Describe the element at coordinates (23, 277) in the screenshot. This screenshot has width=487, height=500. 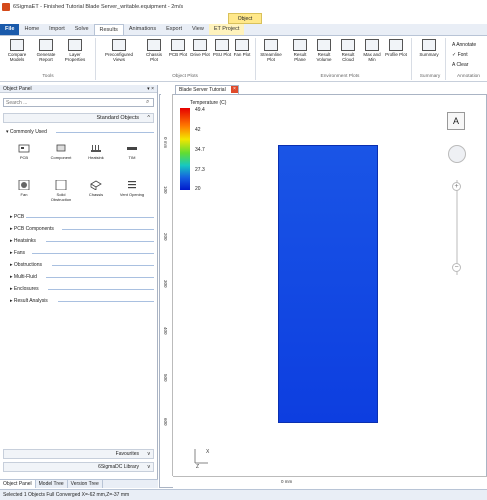
I see `category-multi-fluid: ▸ Multi-Fluid` at that location.